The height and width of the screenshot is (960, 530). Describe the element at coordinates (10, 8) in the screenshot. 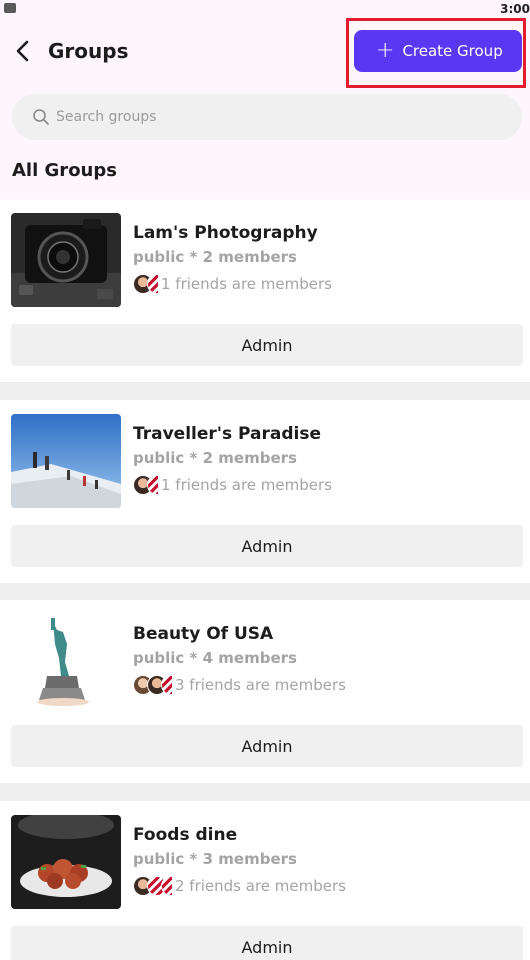

I see `notification-icon` at that location.